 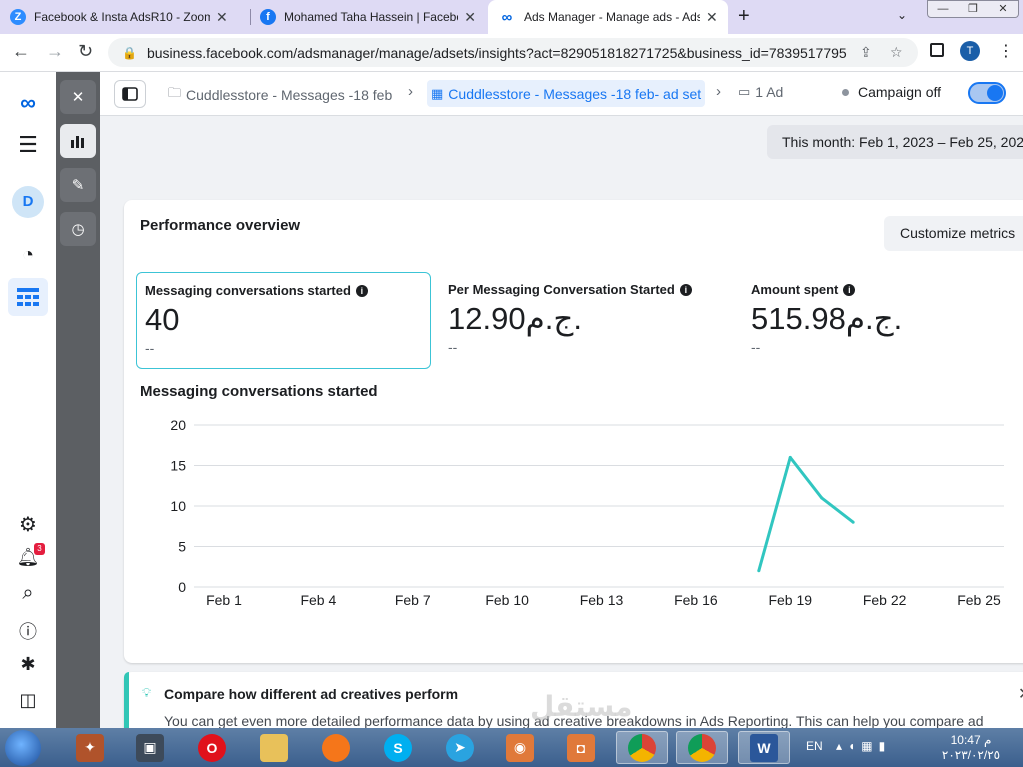 What do you see at coordinates (587, 289) in the screenshot?
I see `metric-label: Per Messaging Conversation Started i` at bounding box center [587, 289].